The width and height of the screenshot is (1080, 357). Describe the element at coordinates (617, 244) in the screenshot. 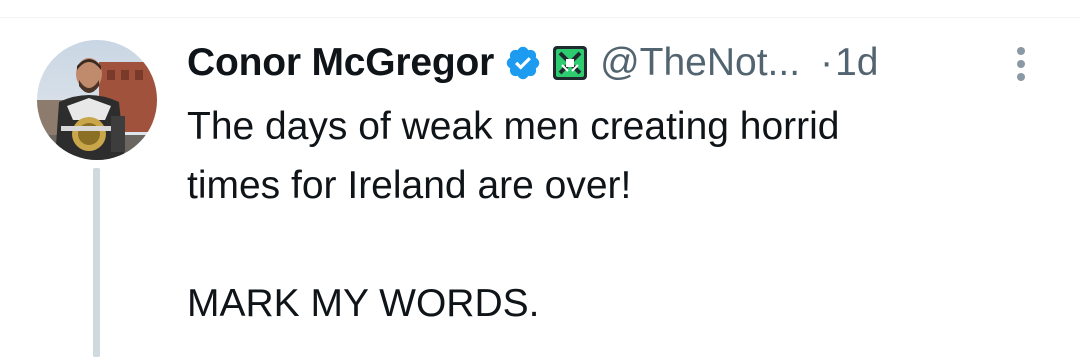

I see `tweet-paragraph-break` at that location.